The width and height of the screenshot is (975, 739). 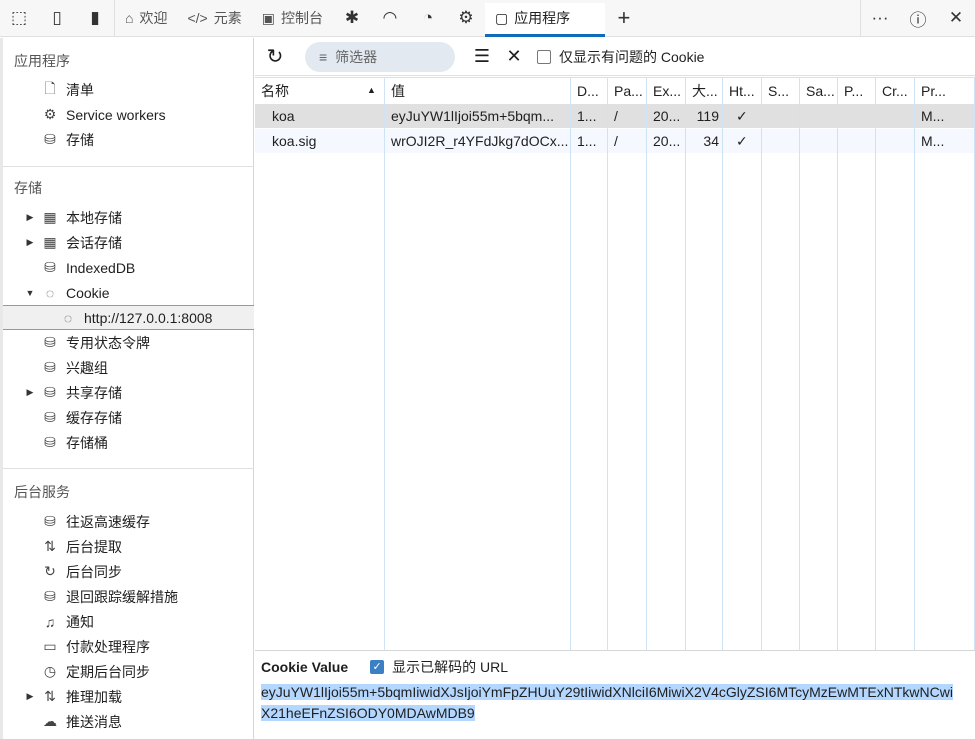 I want to click on sidebar-item: ⛁ IndexedDB, so click(x=128, y=267).